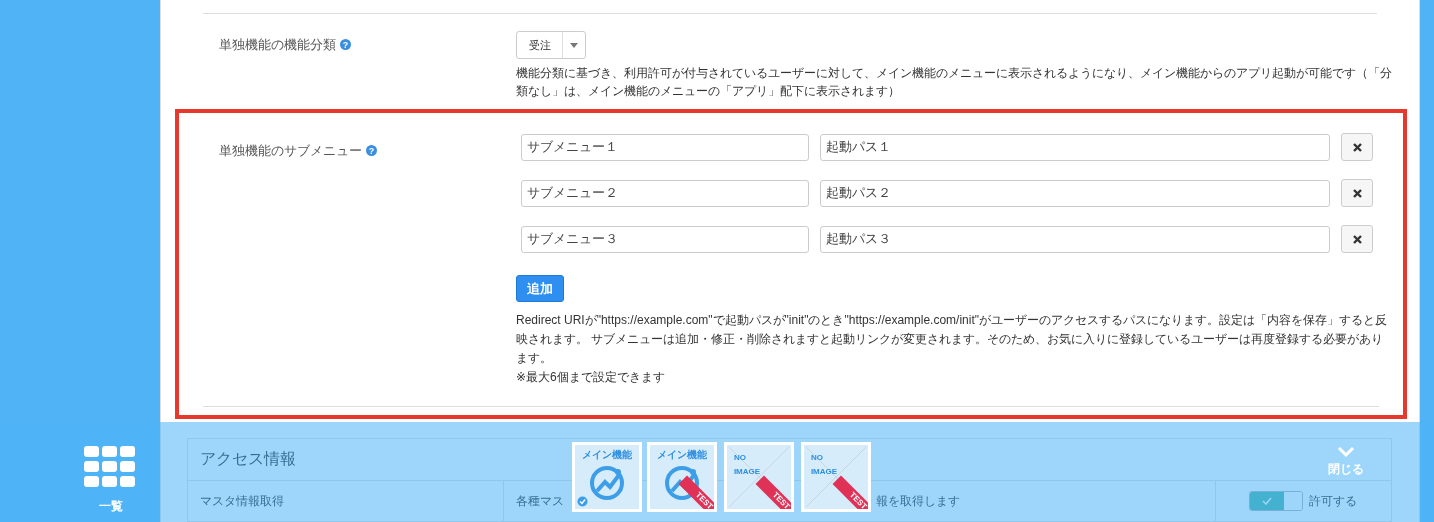 Image resolution: width=1434 pixels, height=522 pixels. What do you see at coordinates (1276, 501) in the screenshot?
I see `toggle-switch` at bounding box center [1276, 501].